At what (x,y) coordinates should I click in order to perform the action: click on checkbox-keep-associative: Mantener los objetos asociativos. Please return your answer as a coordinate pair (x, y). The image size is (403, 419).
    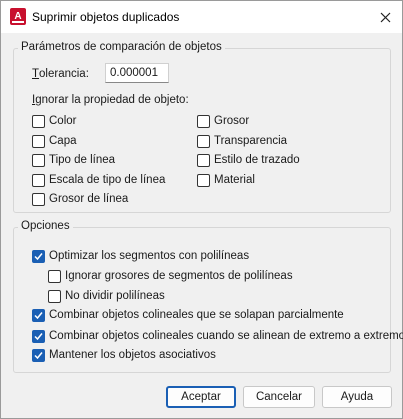
    Looking at the image, I should click on (124, 355).